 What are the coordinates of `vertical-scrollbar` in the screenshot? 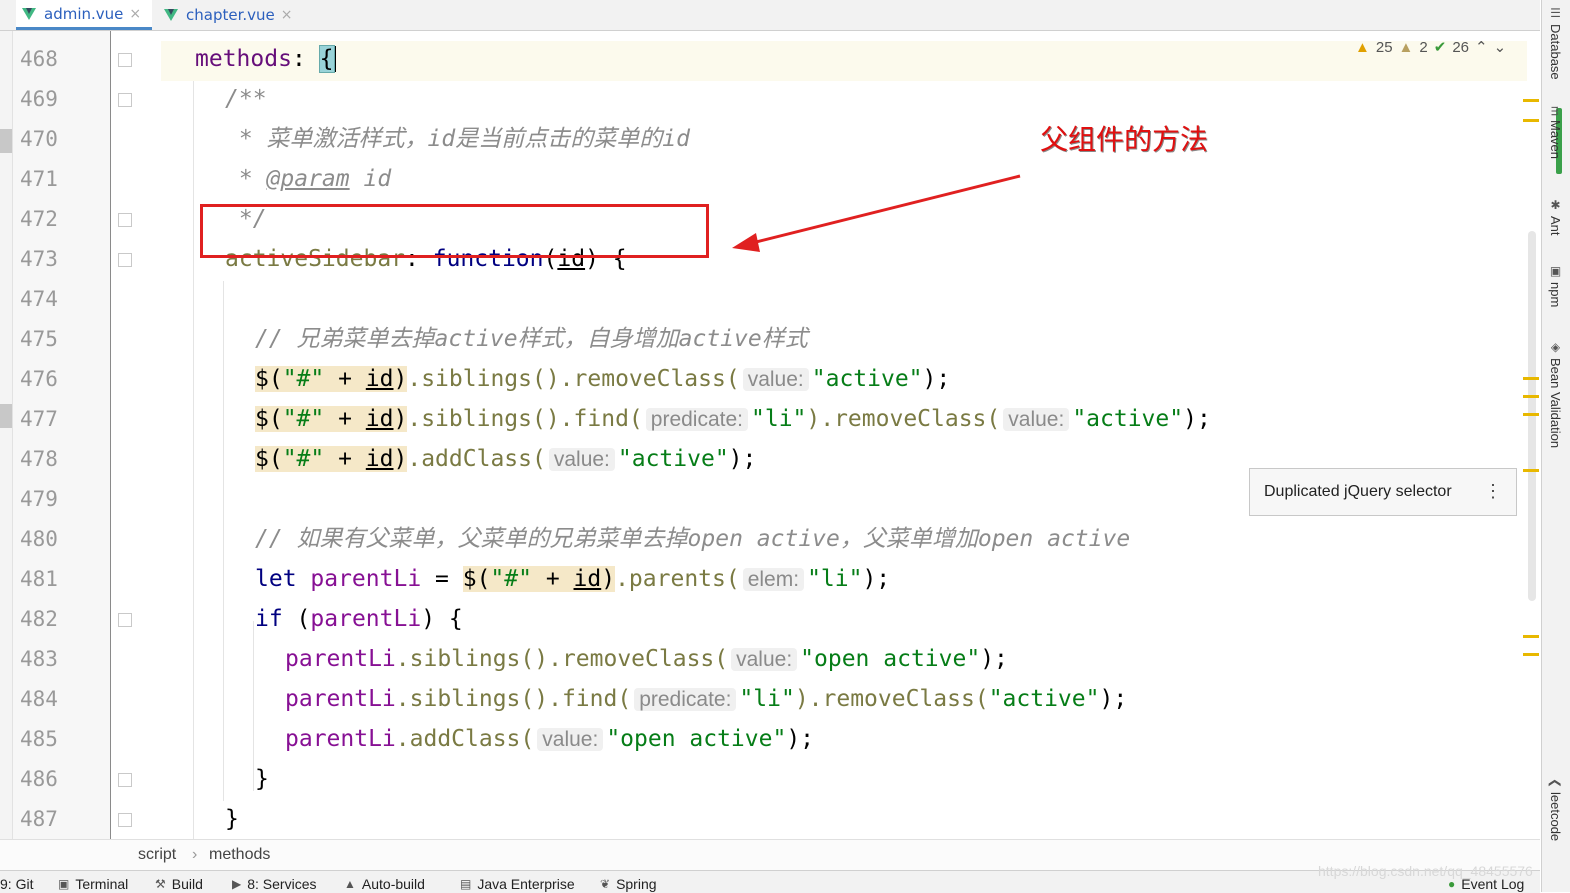 It's located at (1532, 416).